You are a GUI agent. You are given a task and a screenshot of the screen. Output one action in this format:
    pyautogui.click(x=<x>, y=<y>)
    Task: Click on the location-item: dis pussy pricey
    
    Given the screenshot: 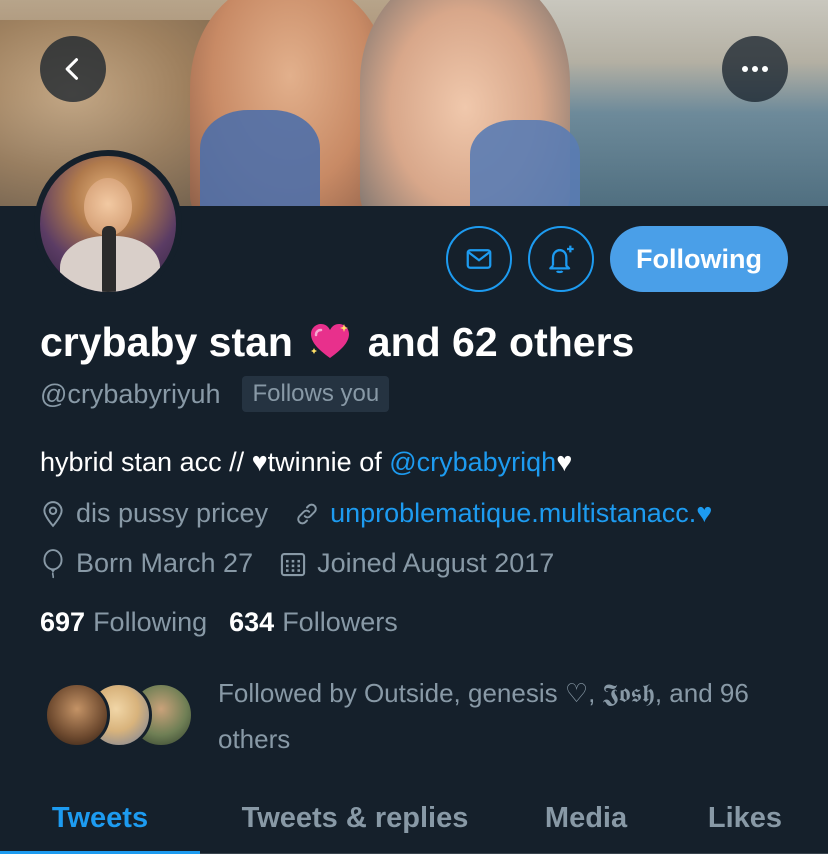 What is the action you would take?
    pyautogui.click(x=154, y=513)
    